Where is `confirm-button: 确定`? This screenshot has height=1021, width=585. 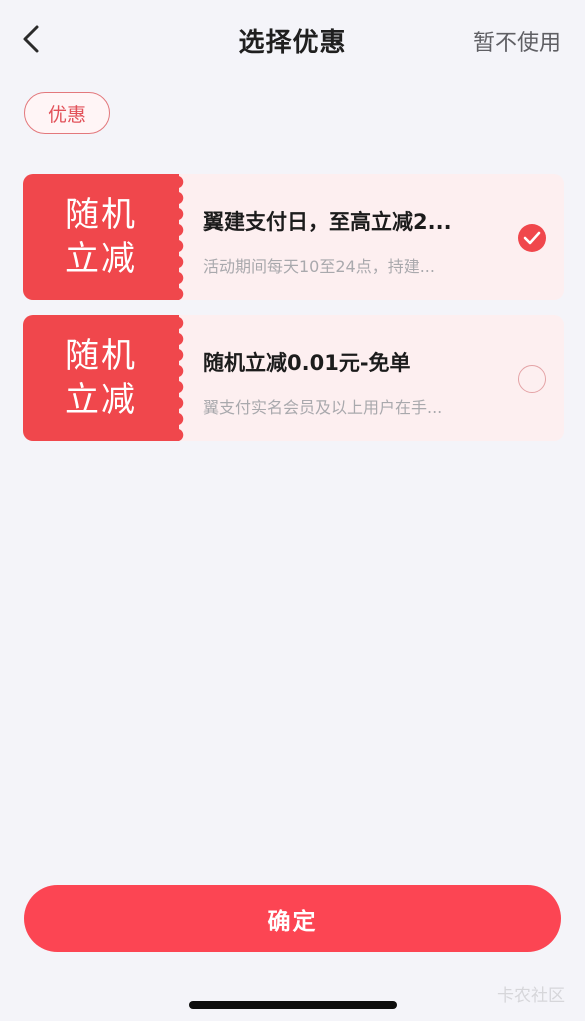 confirm-button: 确定 is located at coordinates (292, 918).